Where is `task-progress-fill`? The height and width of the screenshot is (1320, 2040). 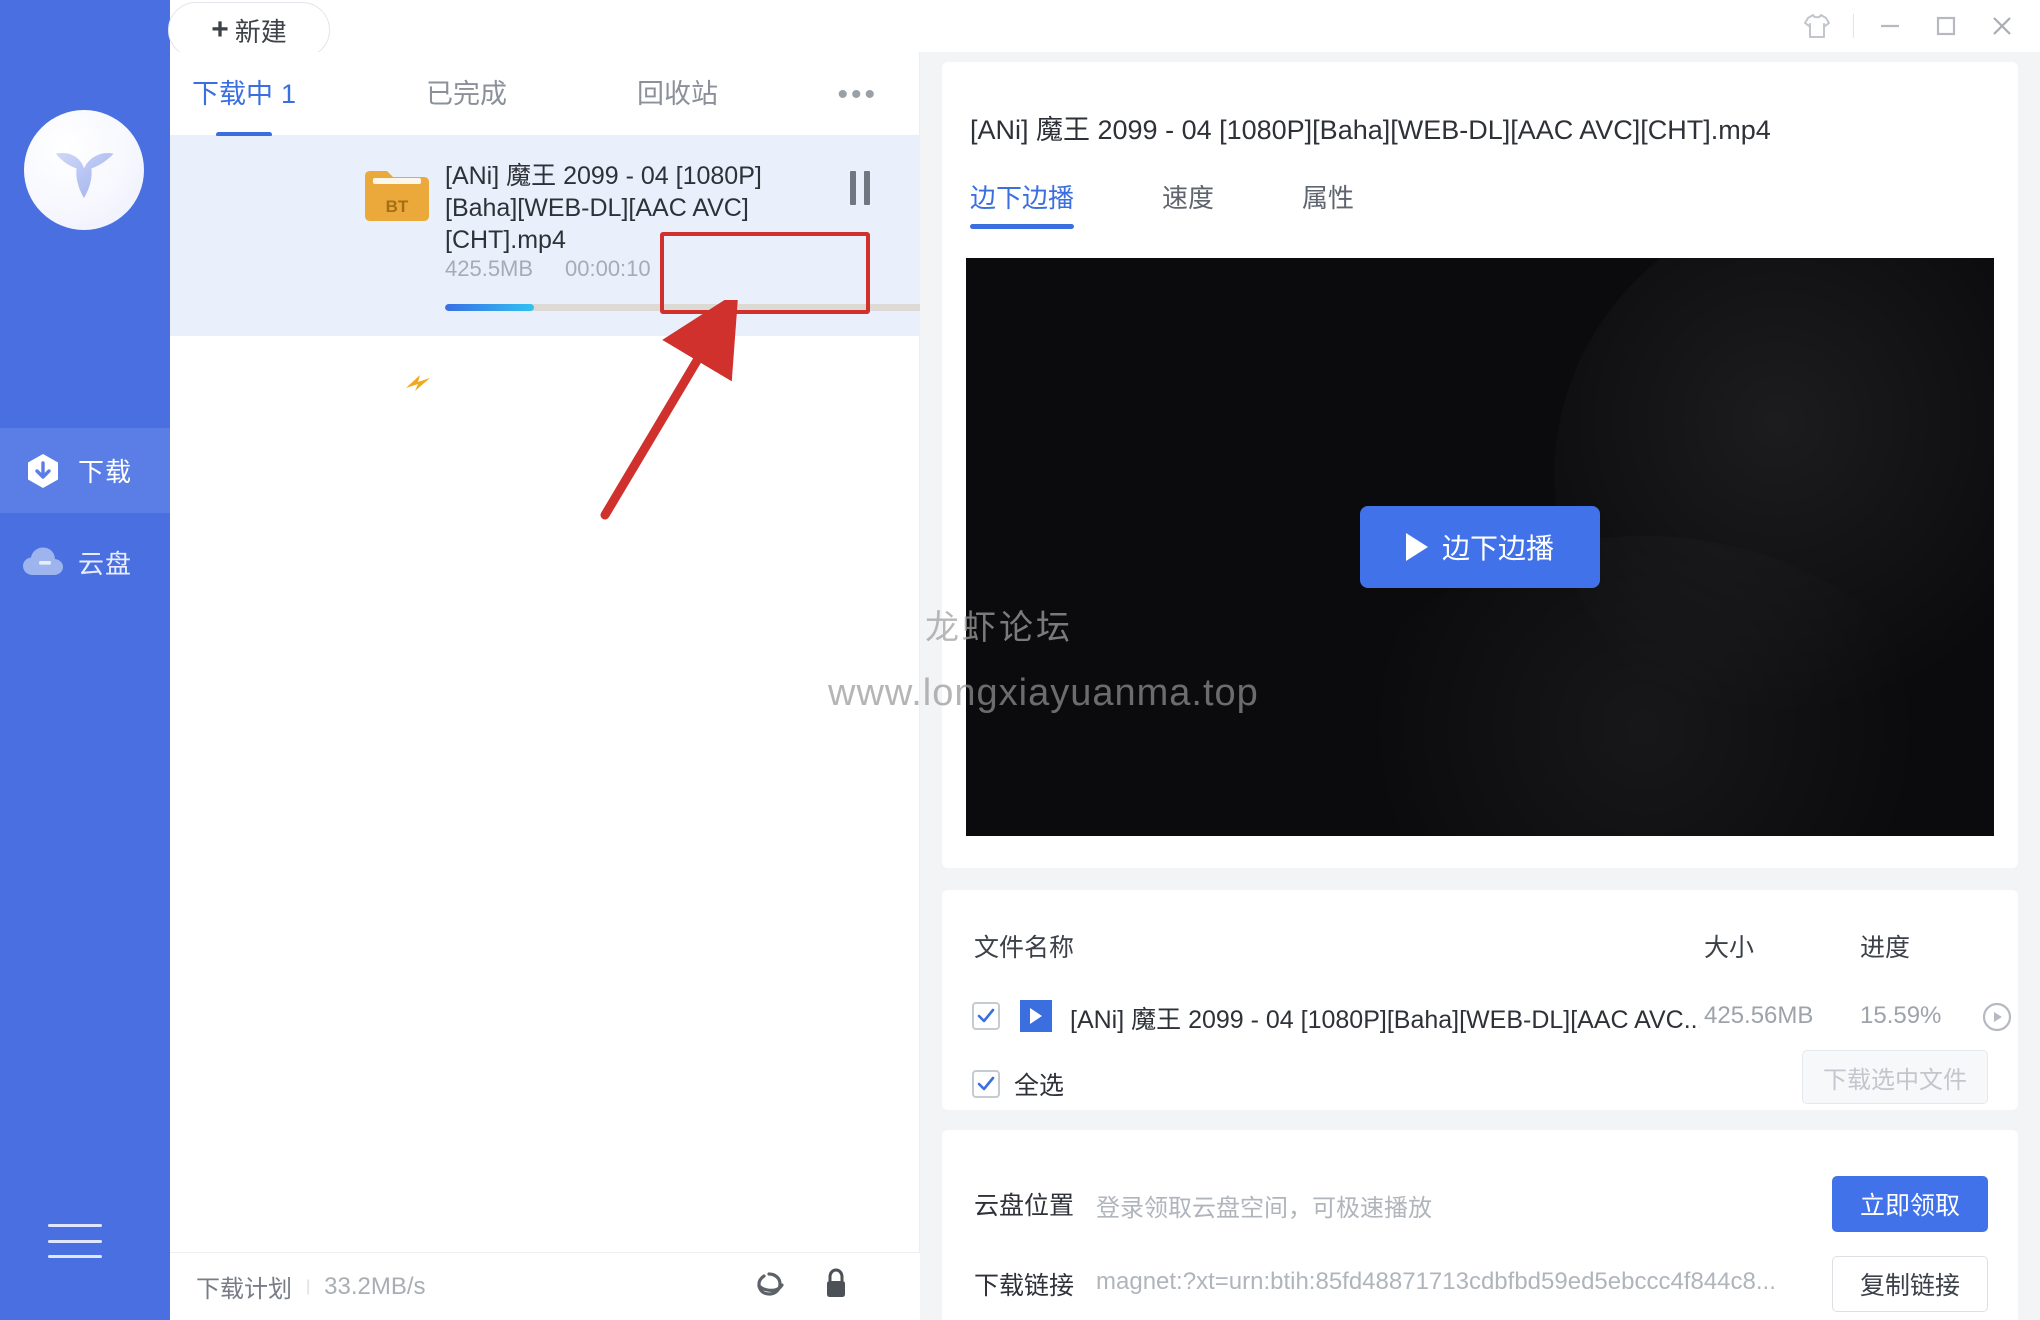
task-progress-fill is located at coordinates (489, 307).